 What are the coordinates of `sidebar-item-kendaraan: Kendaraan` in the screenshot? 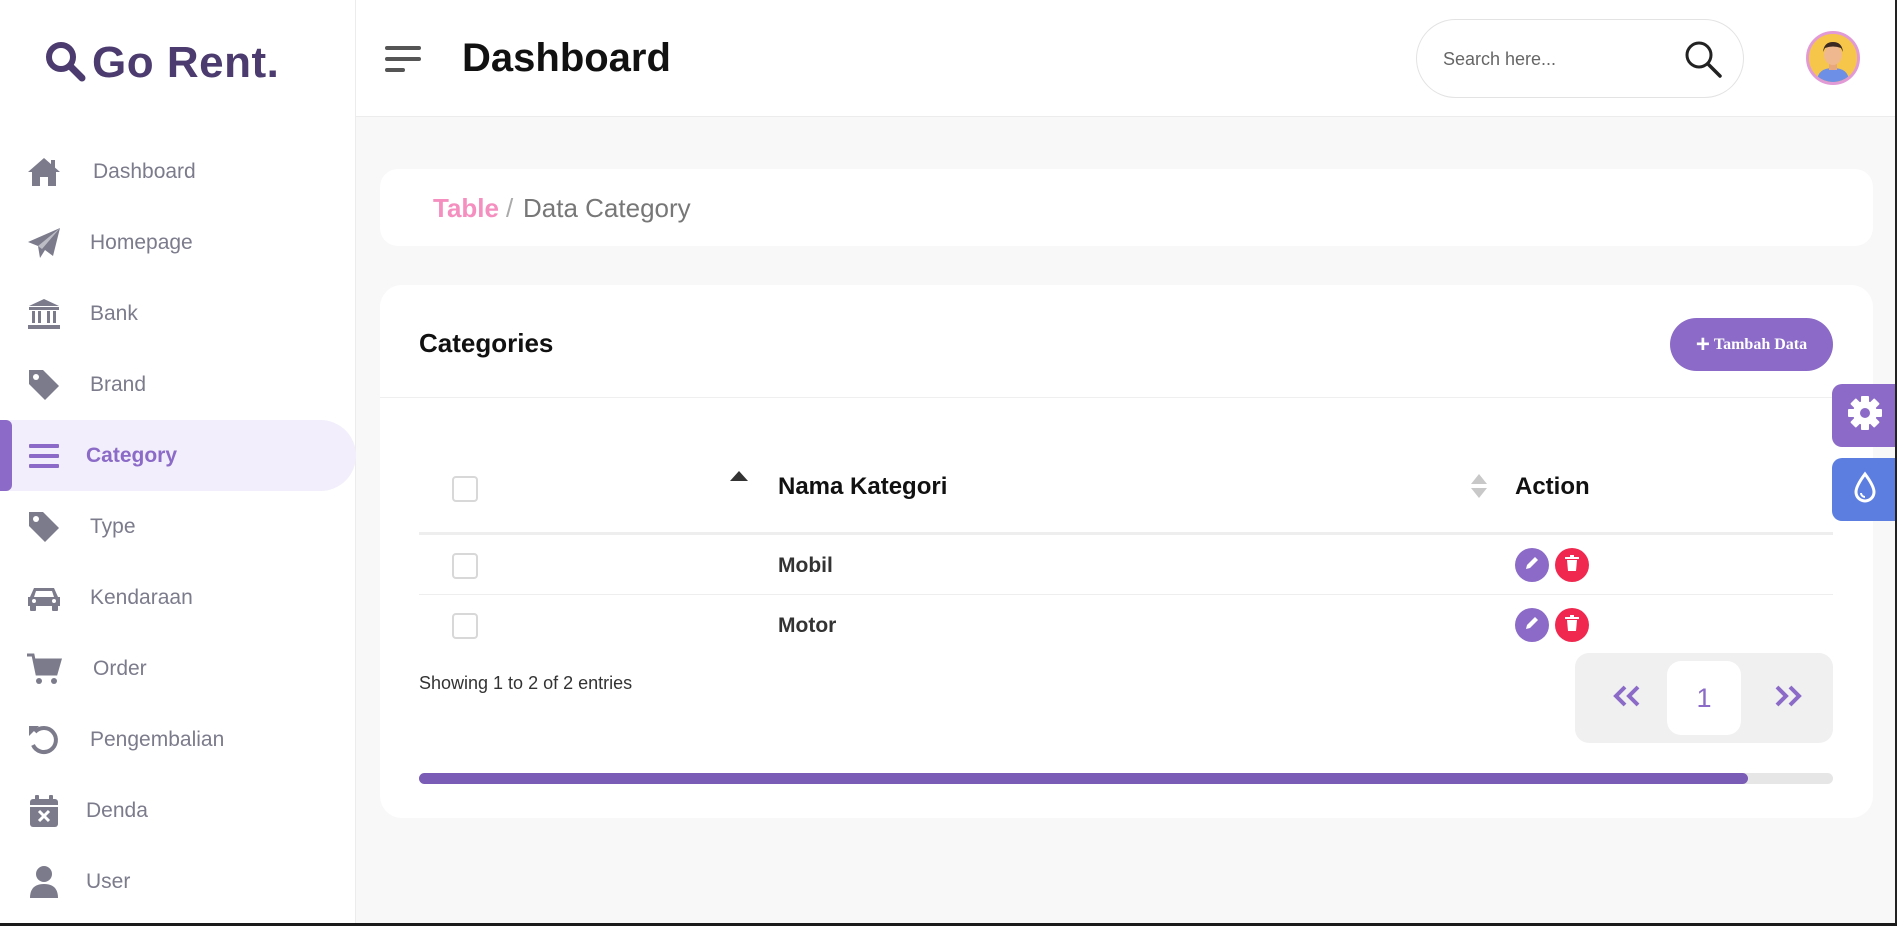 It's located at (178, 597).